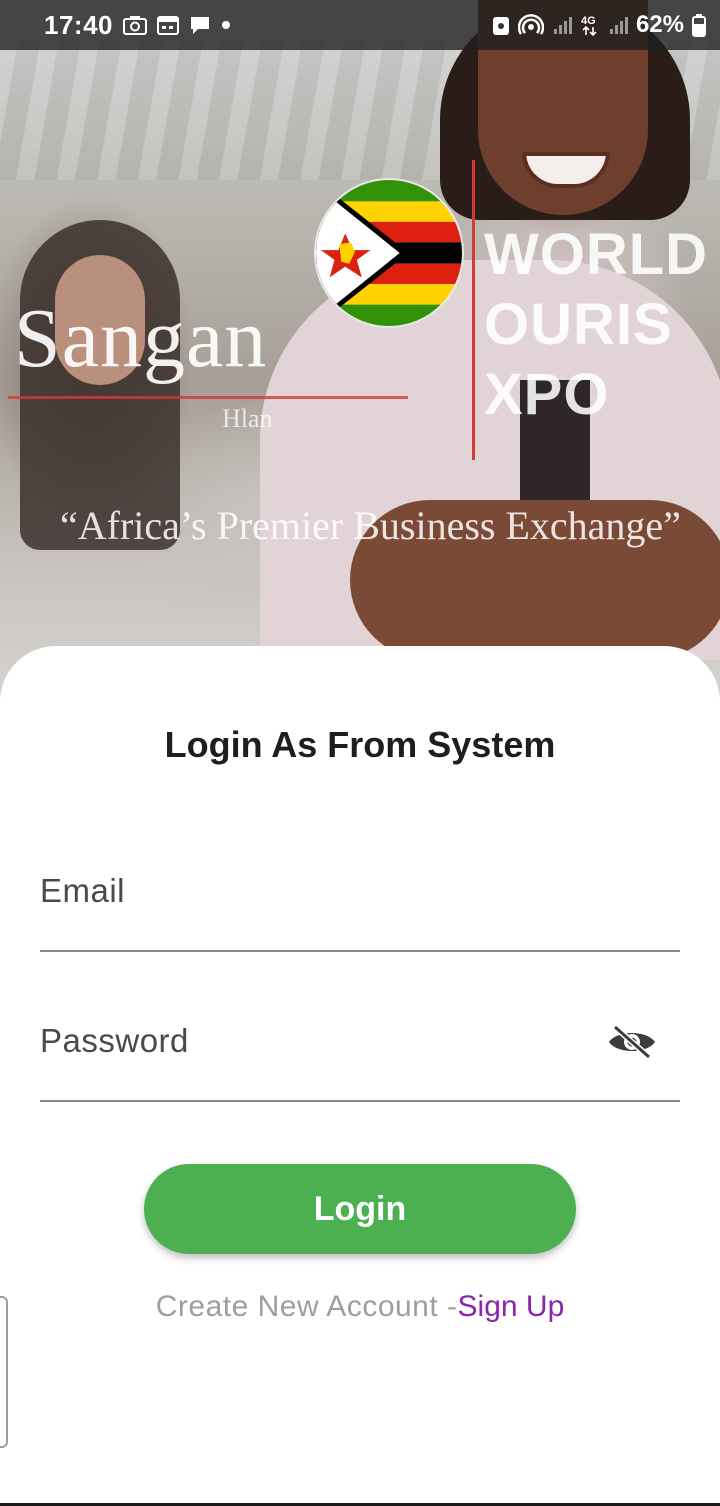 The height and width of the screenshot is (1506, 720). Describe the element at coordinates (511, 1306) in the screenshot. I see `sign-up-link: Sign Up` at that location.